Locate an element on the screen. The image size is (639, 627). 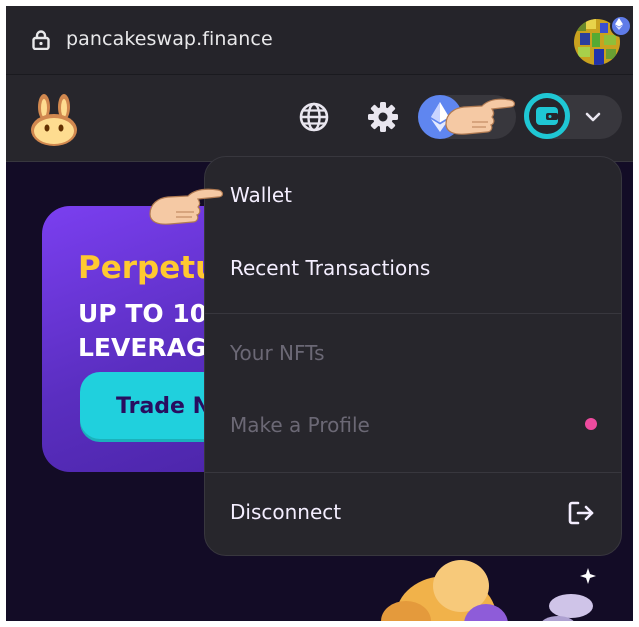
menu-item-recent-transactions: Recent Transactions is located at coordinates (413, 268).